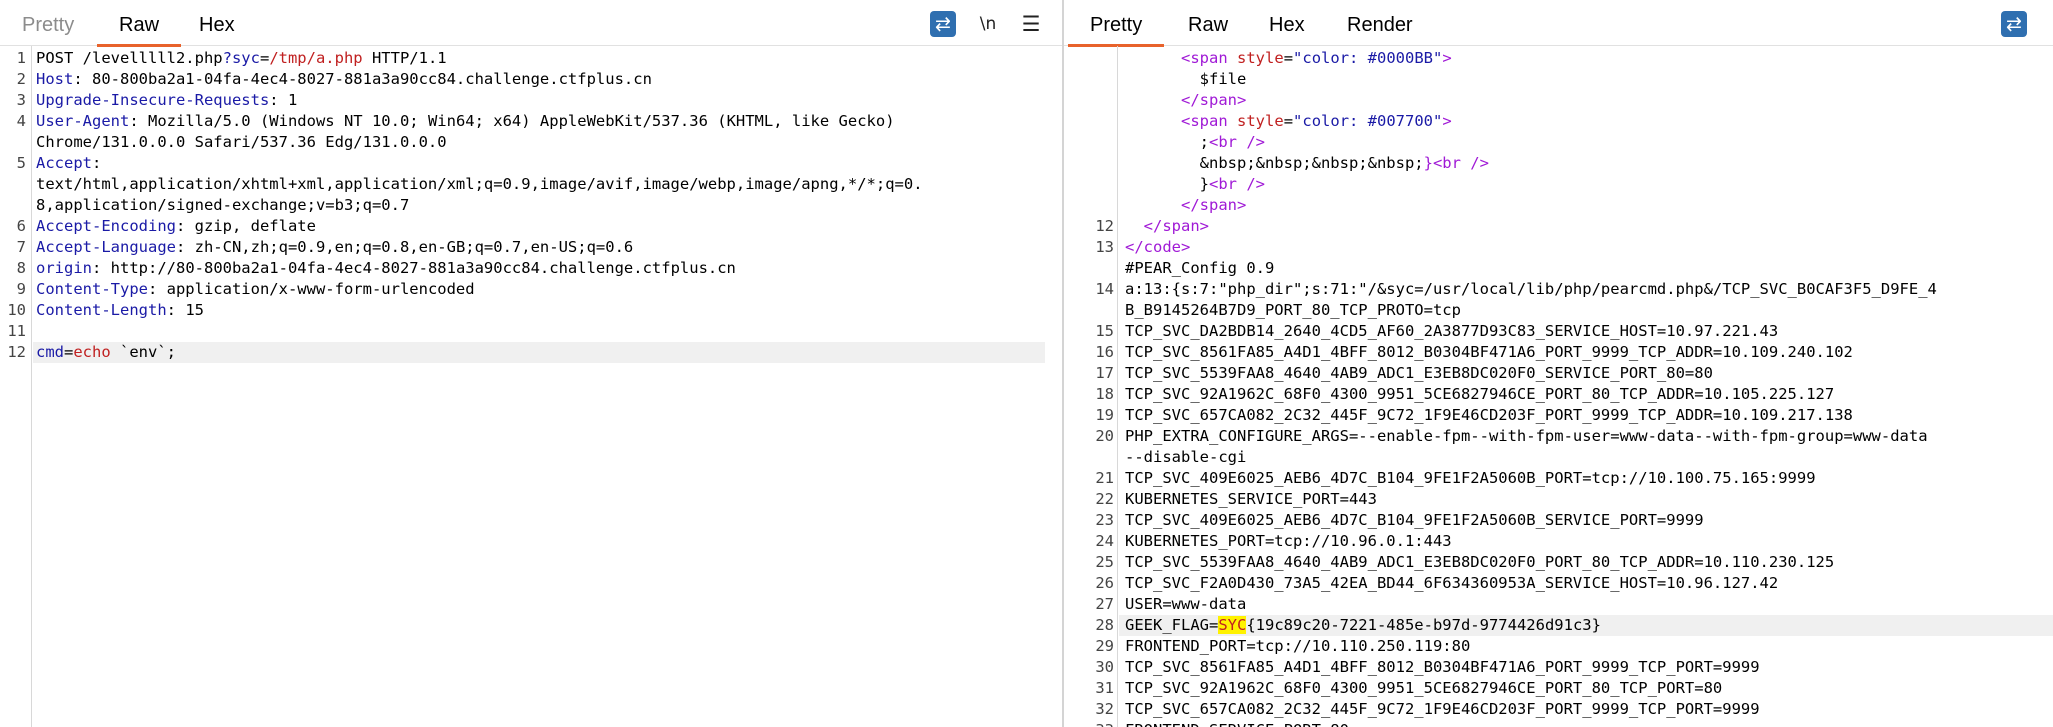 Image resolution: width=2053 pixels, height=727 pixels. I want to click on code-text: 8,application/signed-exchange;v=b3;q=0.7, so click(222, 205).